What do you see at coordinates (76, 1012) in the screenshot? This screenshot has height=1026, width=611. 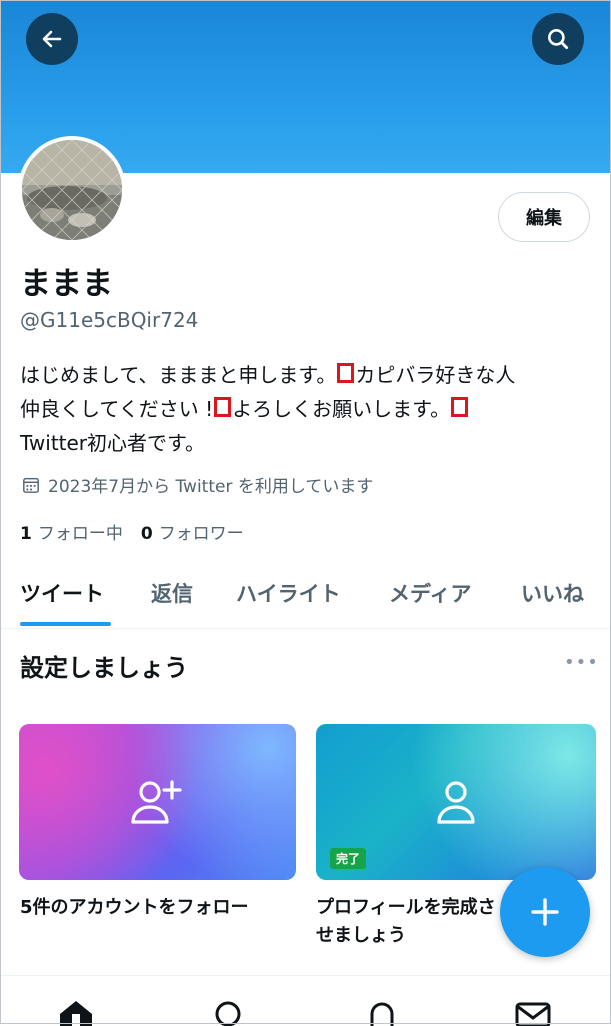 I see `home-icon` at bounding box center [76, 1012].